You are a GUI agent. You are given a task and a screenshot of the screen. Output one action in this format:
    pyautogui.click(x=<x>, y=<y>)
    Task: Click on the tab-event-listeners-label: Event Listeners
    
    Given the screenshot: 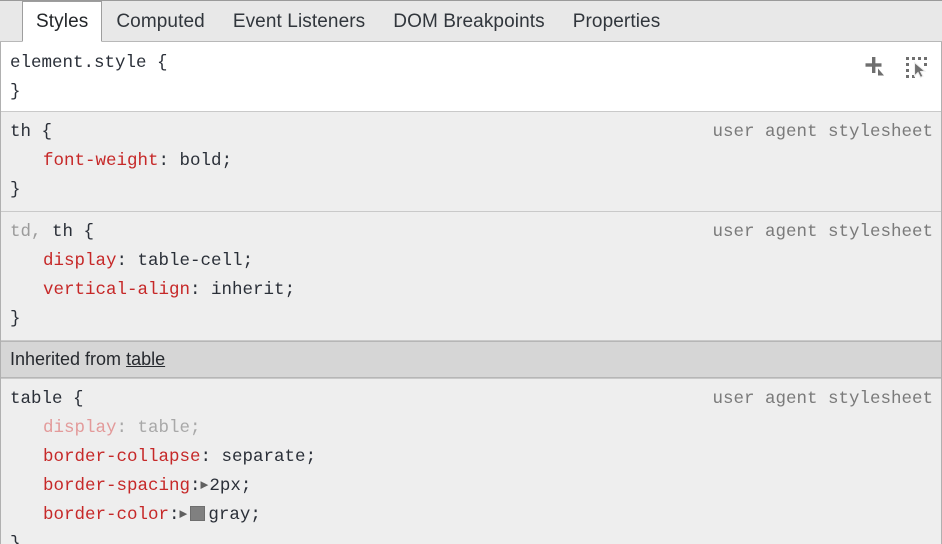 What is the action you would take?
    pyautogui.click(x=299, y=21)
    